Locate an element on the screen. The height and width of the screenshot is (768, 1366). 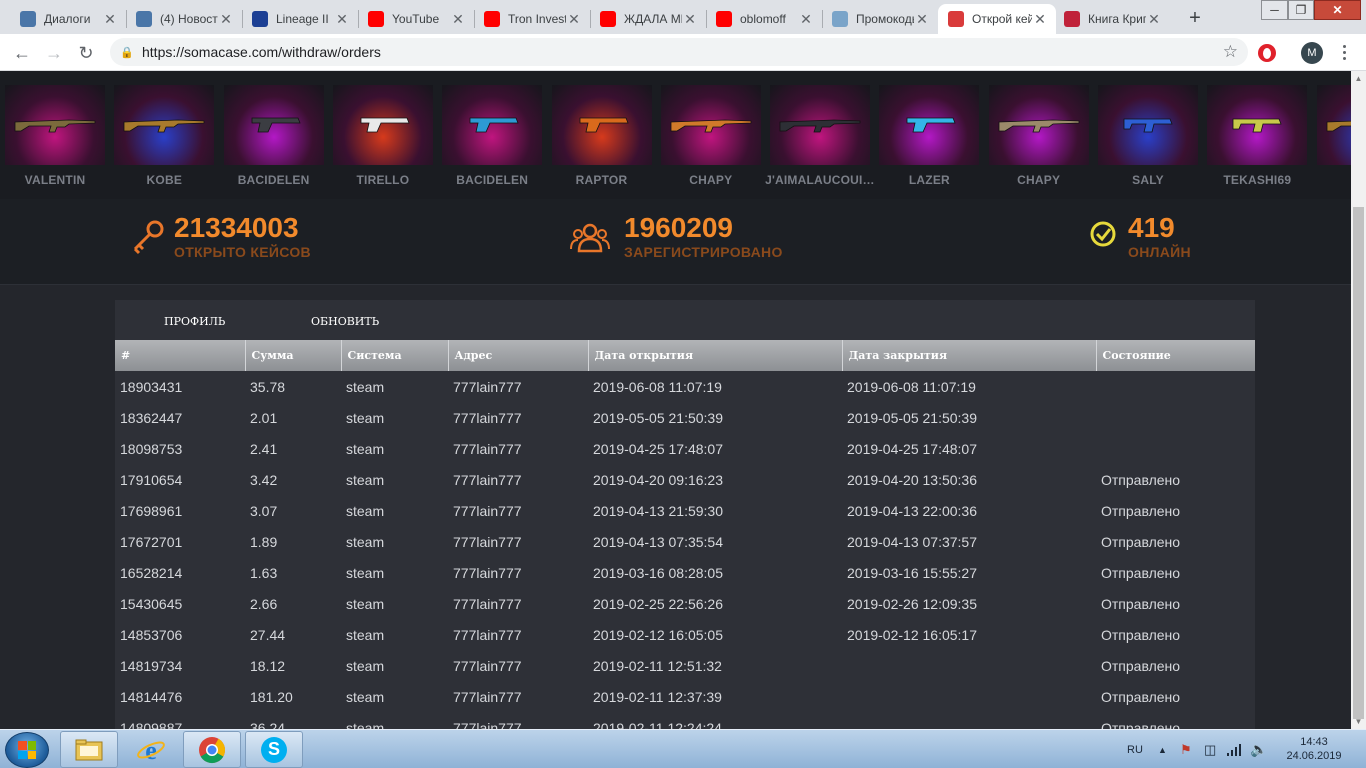
column-header: Дата закрытия is located at coordinates (969, 355).